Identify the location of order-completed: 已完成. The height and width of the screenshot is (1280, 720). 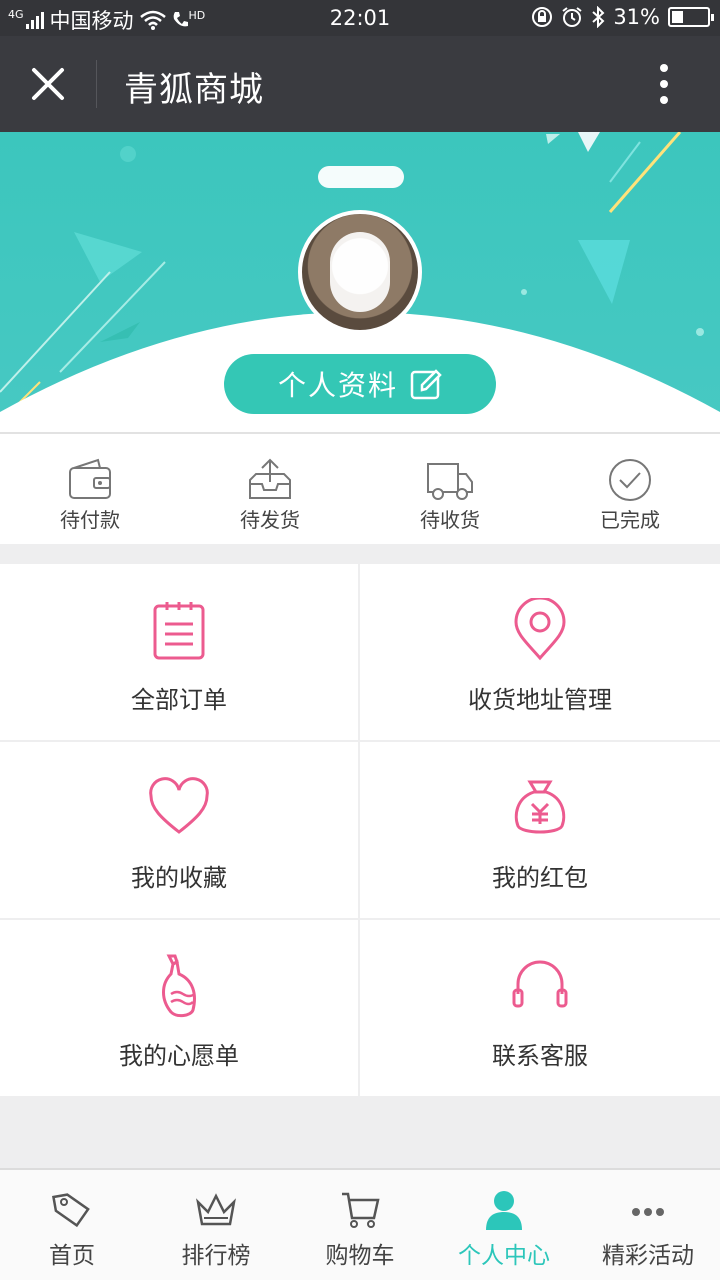
(630, 489).